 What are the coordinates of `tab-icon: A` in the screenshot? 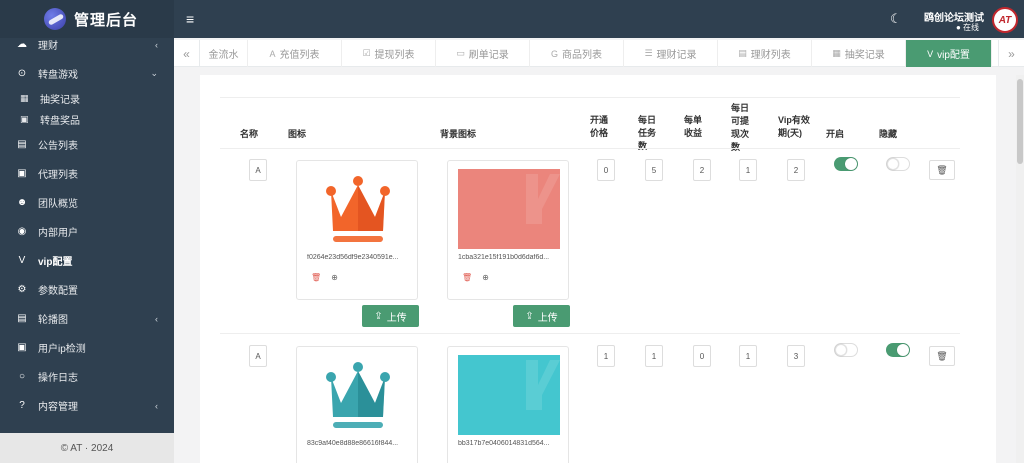 It's located at (272, 53).